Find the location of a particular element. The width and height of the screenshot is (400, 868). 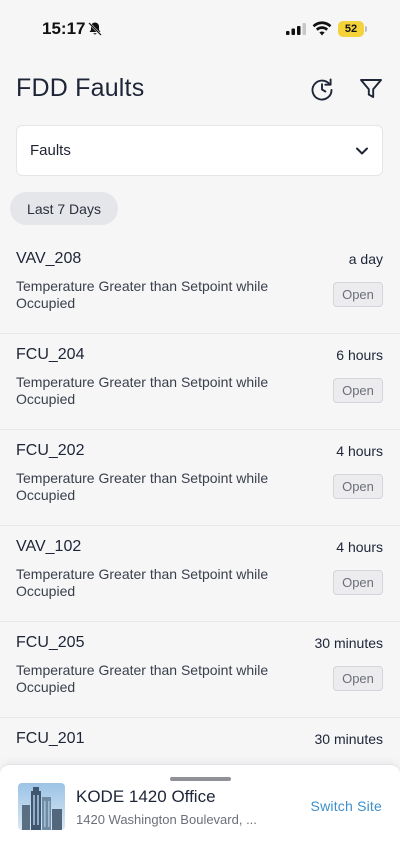

battery-level: 52 is located at coordinates (351, 29).